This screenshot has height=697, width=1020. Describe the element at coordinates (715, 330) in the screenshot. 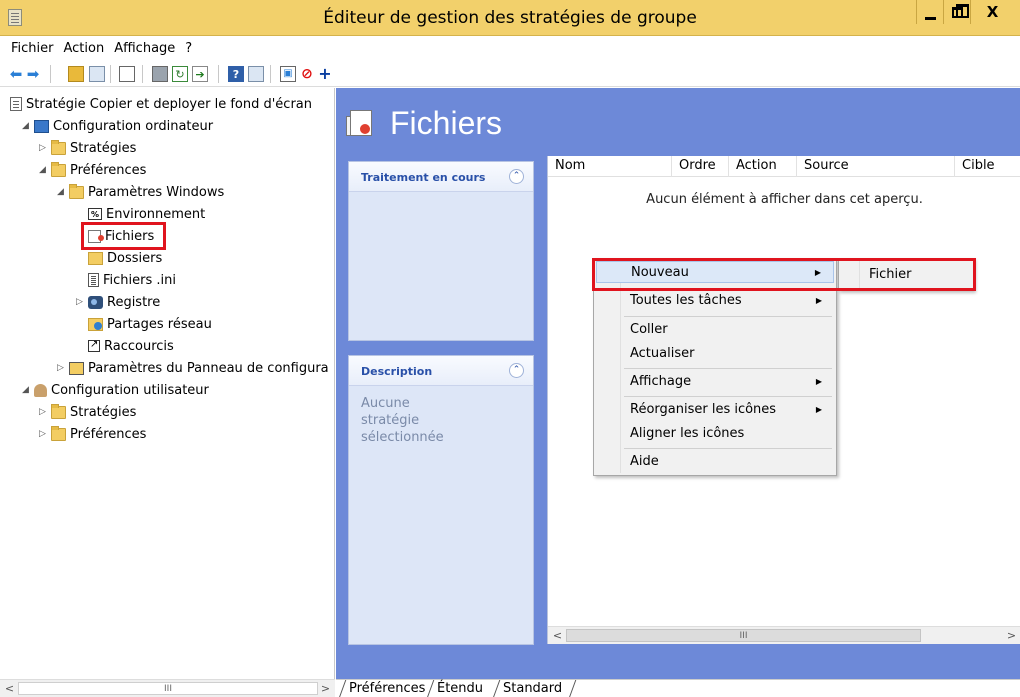

I see `menu-item-paste: Coller` at that location.